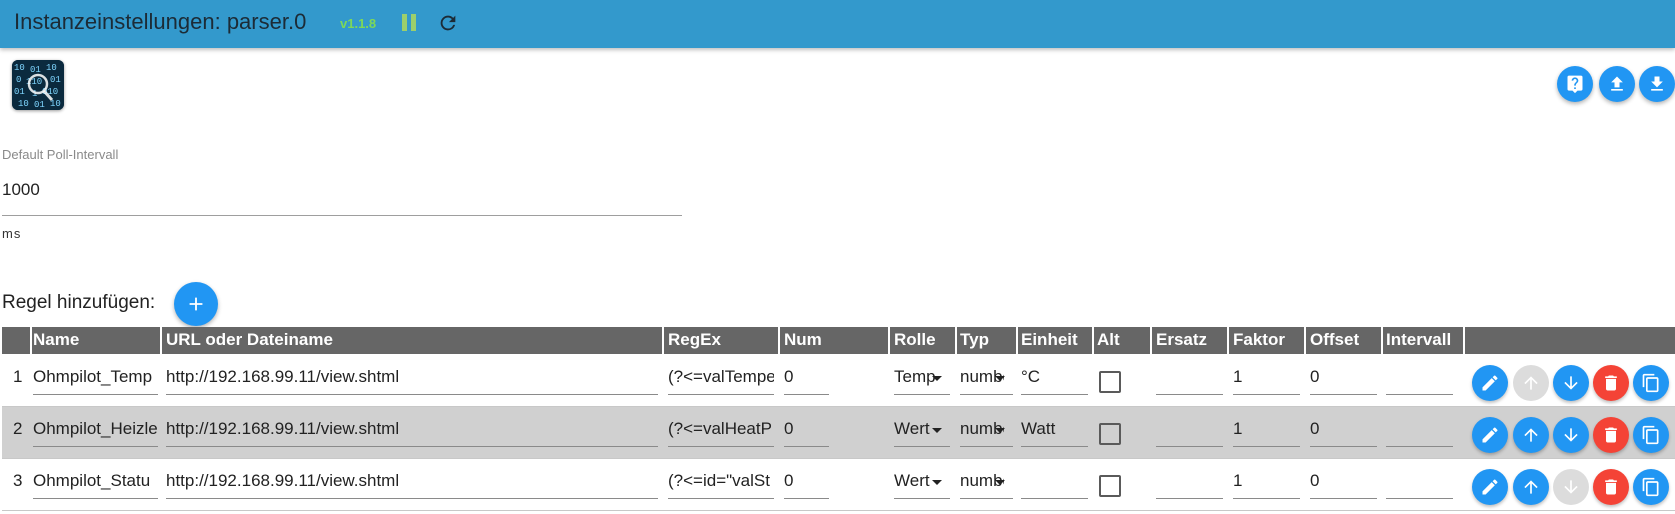  I want to click on row-index: 2, so click(18, 428).